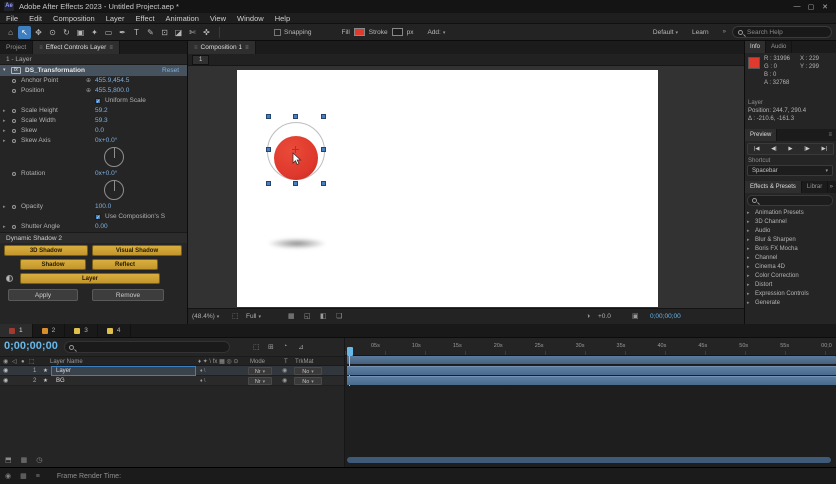 The width and height of the screenshot is (836, 484). Describe the element at coordinates (765, 32) in the screenshot. I see `search-help-input: Search Help` at that location.